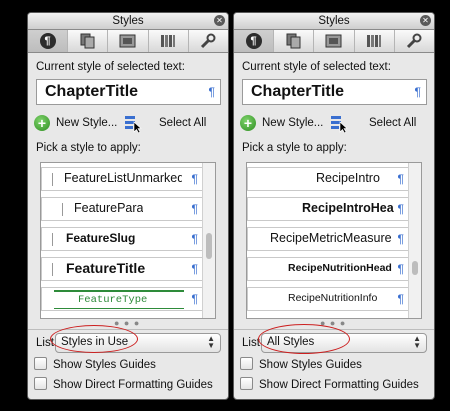 The height and width of the screenshot is (411, 450). I want to click on style-name: FeatureTitle, so click(106, 268).